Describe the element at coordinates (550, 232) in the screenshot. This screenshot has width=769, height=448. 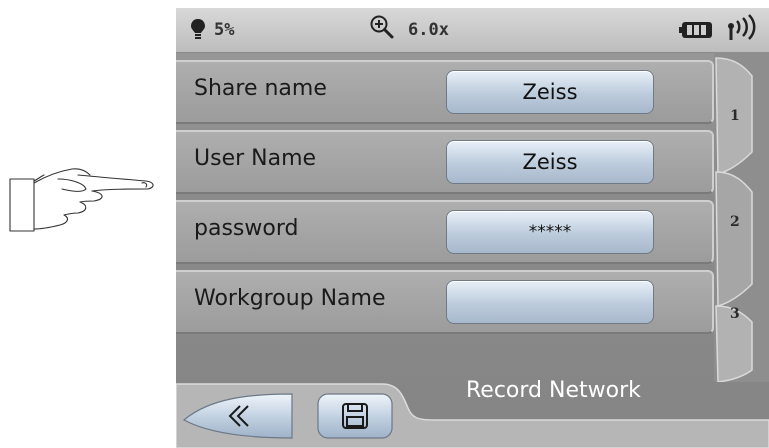
I see `password-field: *****` at that location.